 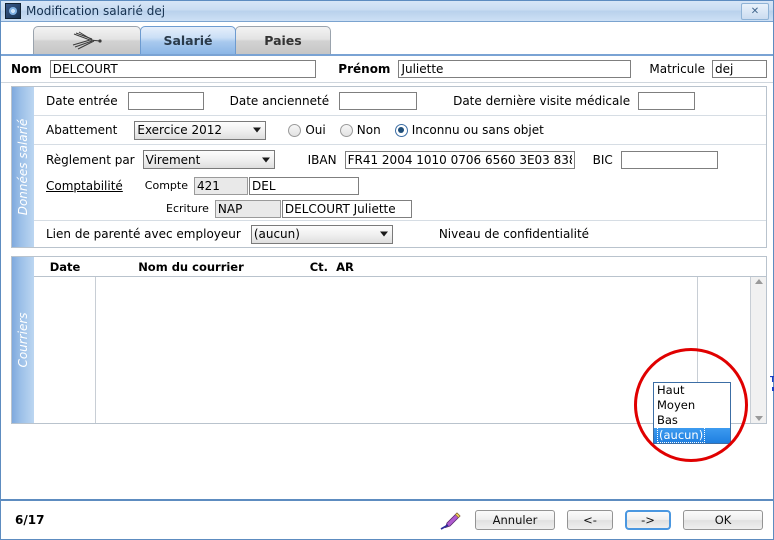 I want to click on vertical-tab-donnees-salarie-label: Données salarié, so click(x=23, y=167).